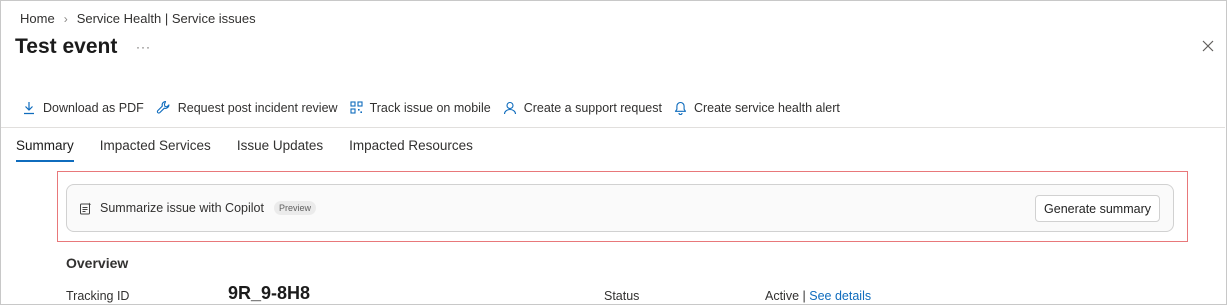 The width and height of the screenshot is (1227, 305). What do you see at coordinates (86, 208) in the screenshot?
I see `copilot-summary-icon` at bounding box center [86, 208].